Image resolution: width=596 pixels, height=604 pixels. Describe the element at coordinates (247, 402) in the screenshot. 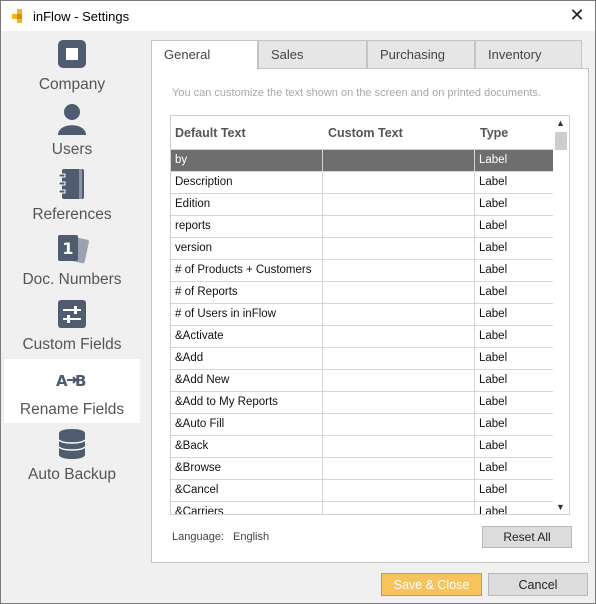

I see `default-text-cell: &Add to My Reports` at that location.